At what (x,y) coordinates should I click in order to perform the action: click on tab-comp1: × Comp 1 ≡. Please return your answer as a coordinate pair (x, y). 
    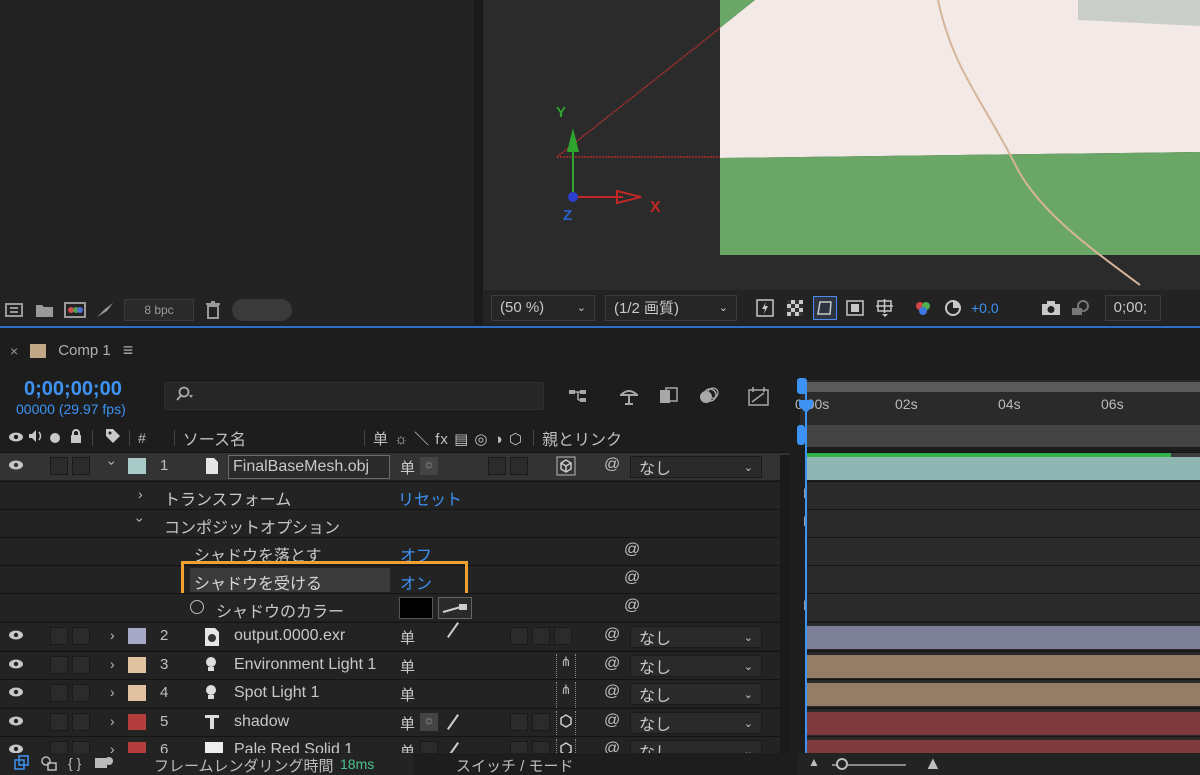
    Looking at the image, I should click on (71, 350).